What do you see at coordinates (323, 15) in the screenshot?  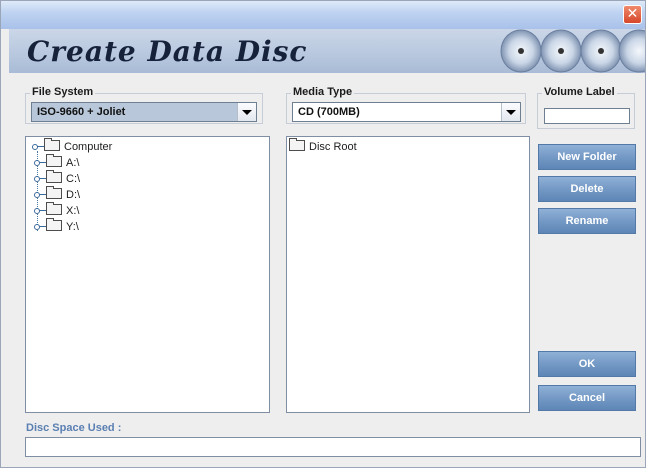 I see `title-bar: ✕` at bounding box center [323, 15].